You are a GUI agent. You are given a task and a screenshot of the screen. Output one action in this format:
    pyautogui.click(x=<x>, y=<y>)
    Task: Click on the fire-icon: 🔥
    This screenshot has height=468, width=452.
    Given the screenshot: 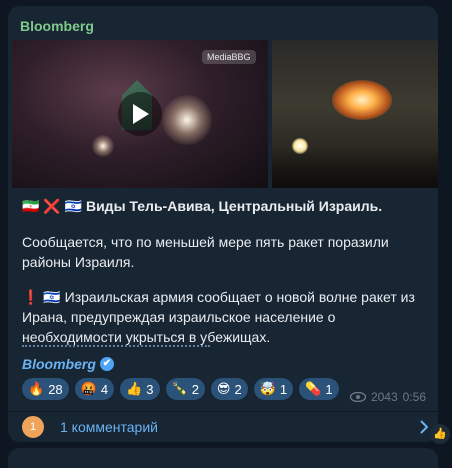 What is the action you would take?
    pyautogui.click(x=36, y=389)
    